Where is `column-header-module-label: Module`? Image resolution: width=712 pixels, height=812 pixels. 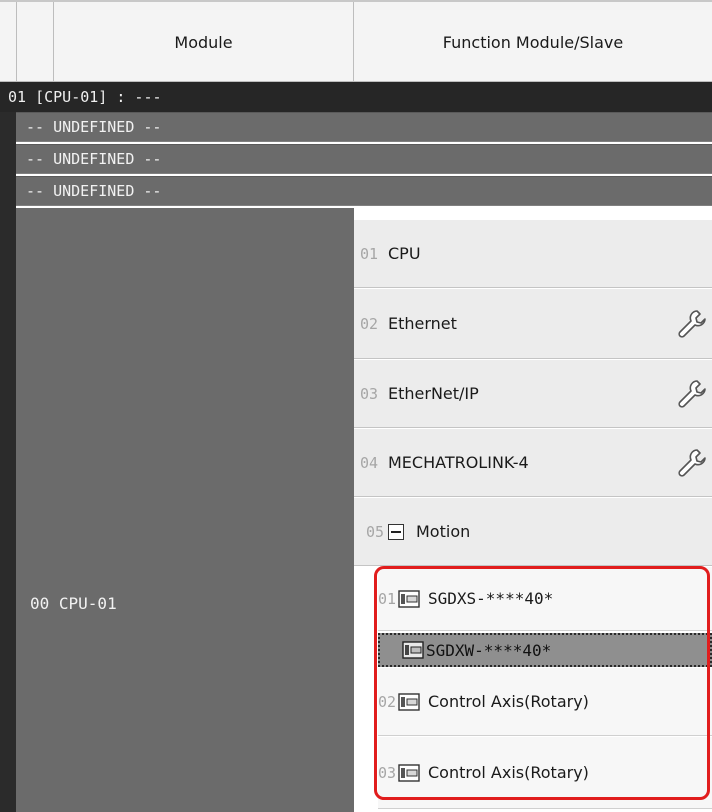 column-header-module-label: Module is located at coordinates (203, 42).